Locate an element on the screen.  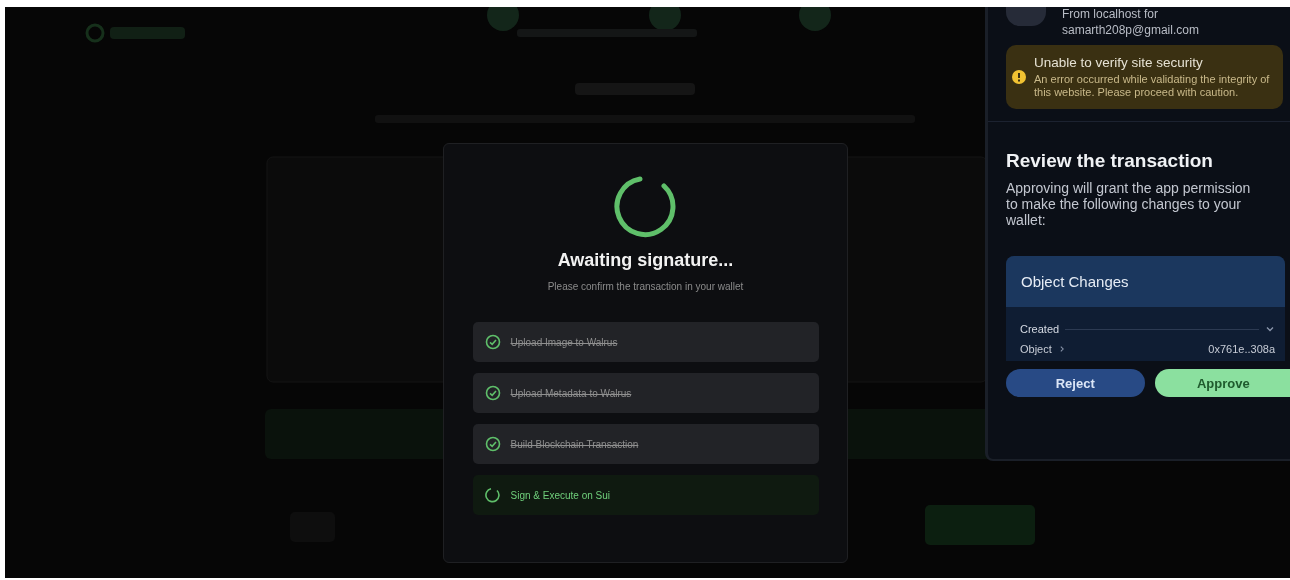
object-id: 0x761e..308a is located at coordinates (1241, 349).